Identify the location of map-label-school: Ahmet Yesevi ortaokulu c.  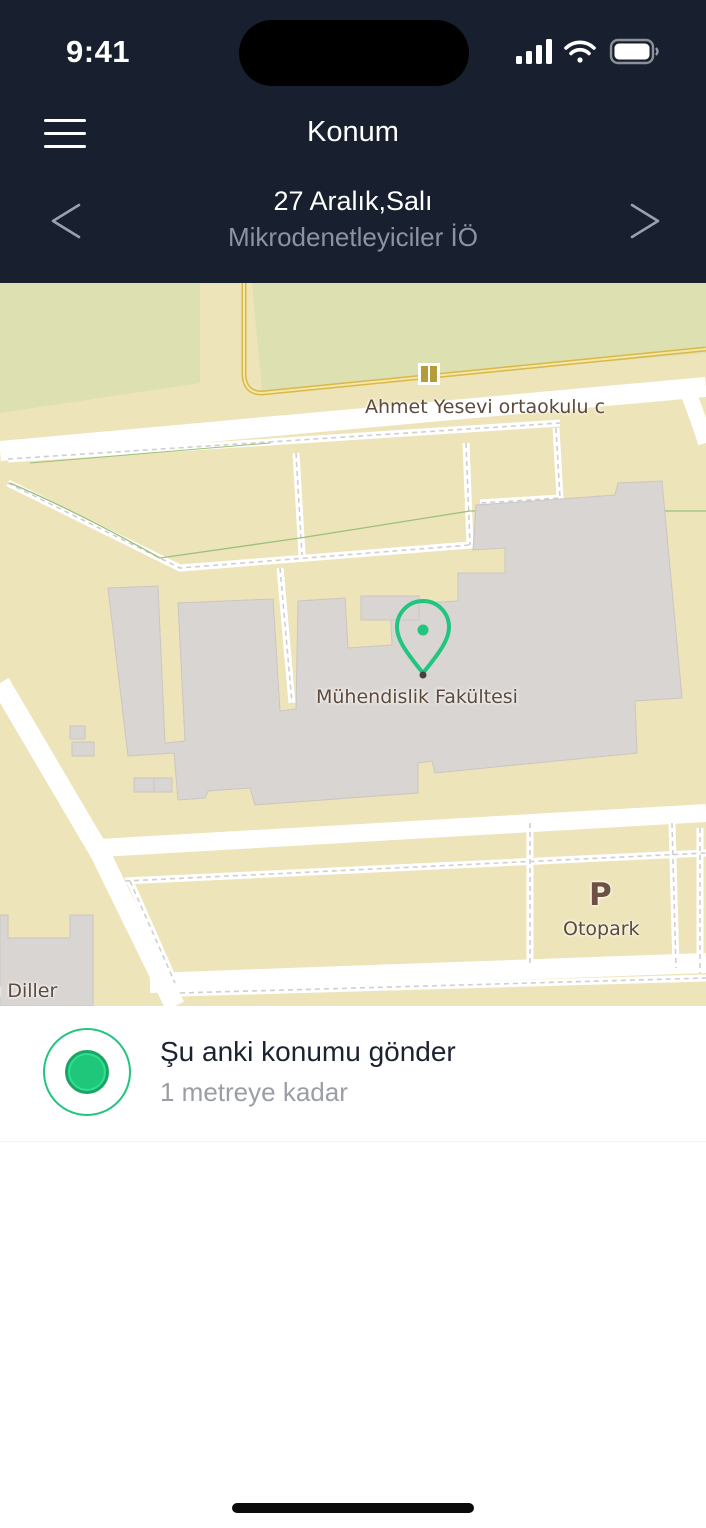
(485, 407).